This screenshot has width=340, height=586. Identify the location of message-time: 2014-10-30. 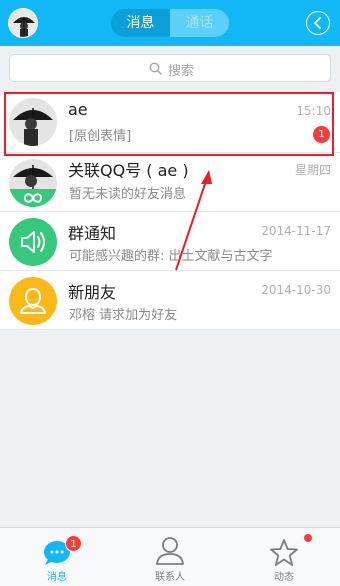
(296, 290).